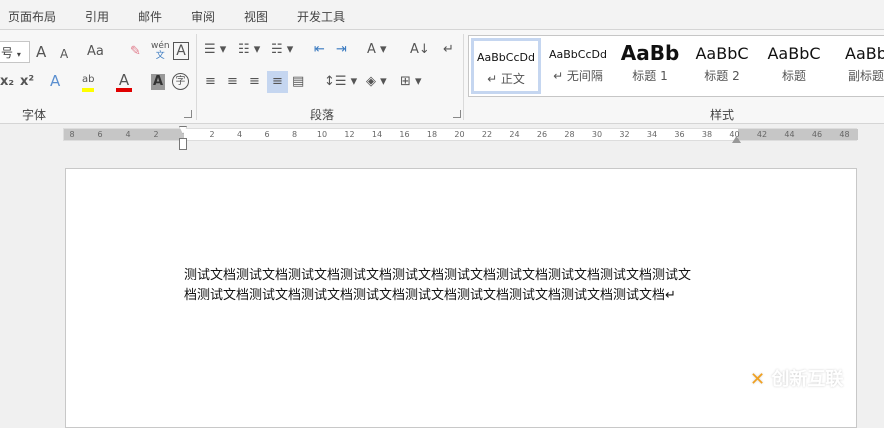 This screenshot has height=428, width=884. I want to click on char-shading-icon: A, so click(158, 82).